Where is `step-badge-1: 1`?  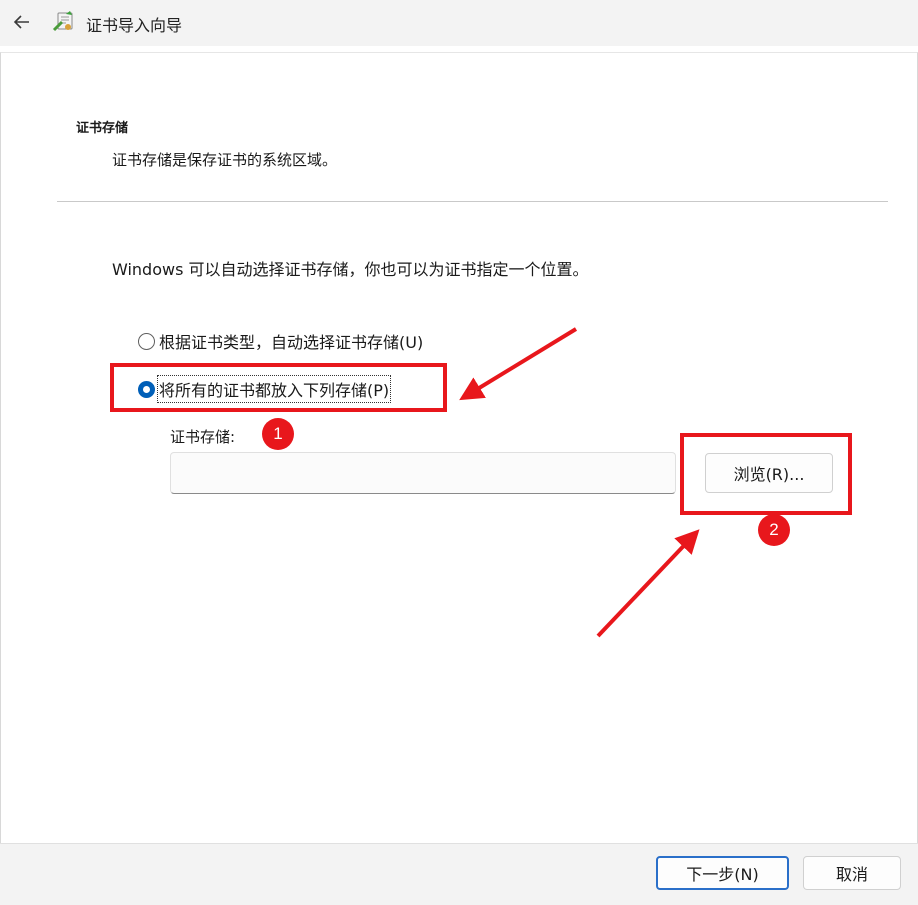 step-badge-1: 1 is located at coordinates (278, 434).